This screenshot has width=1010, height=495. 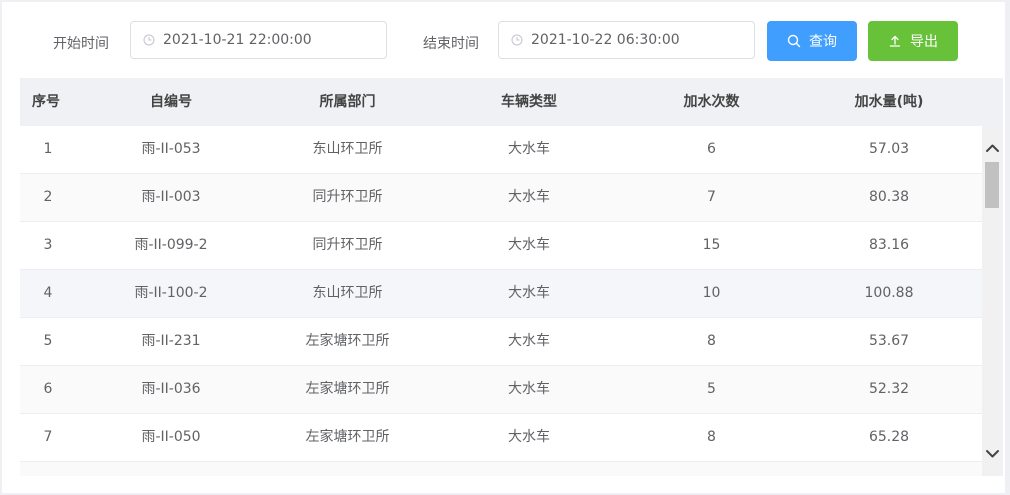 I want to click on table-row: 1 雨-II-053 东山环卫所 大水车 6 57.03, so click(x=501, y=150).